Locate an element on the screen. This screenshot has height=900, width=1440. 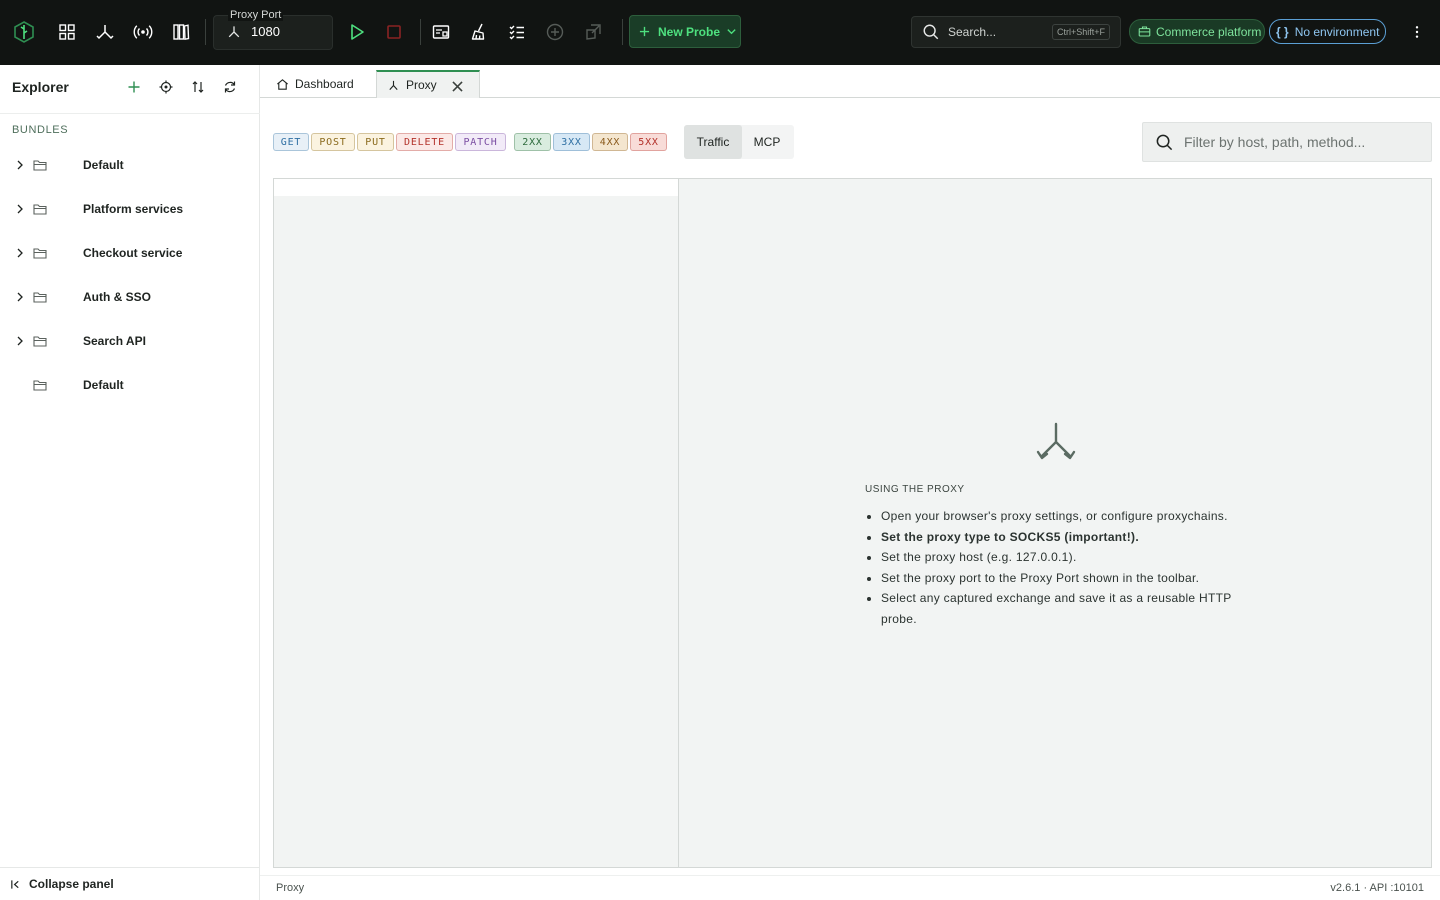
stop-icon is located at coordinates (394, 32).